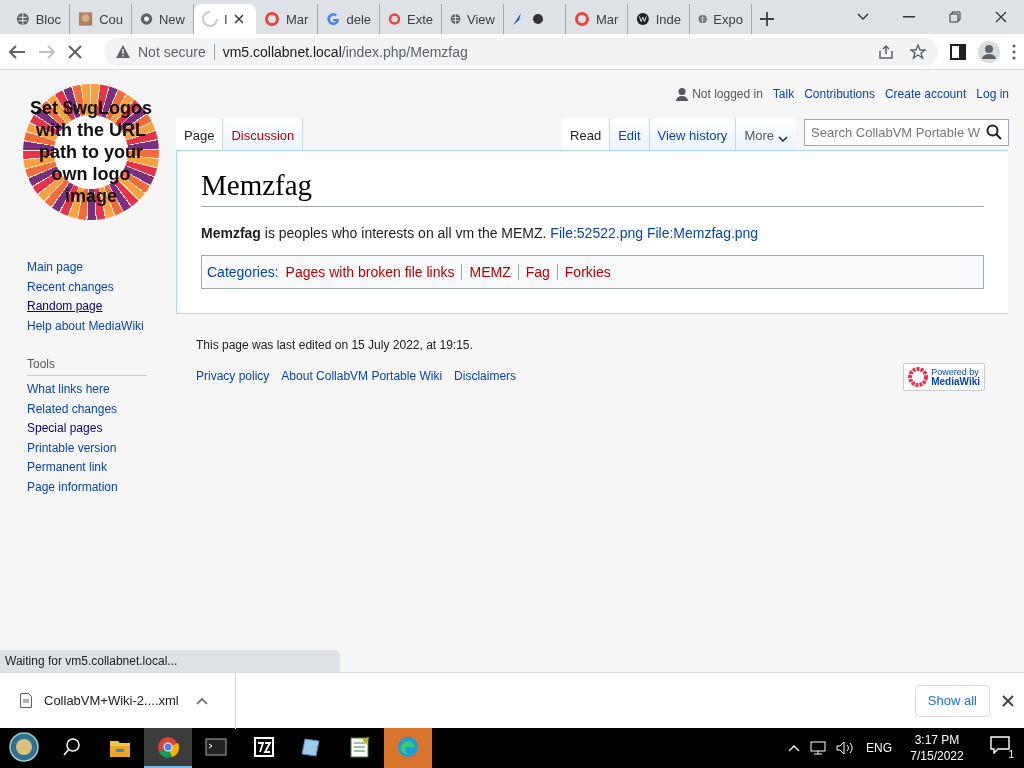 Image resolution: width=1024 pixels, height=768 pixels. Describe the element at coordinates (70, 287) in the screenshot. I see `sidebar-link: Recent changes` at that location.